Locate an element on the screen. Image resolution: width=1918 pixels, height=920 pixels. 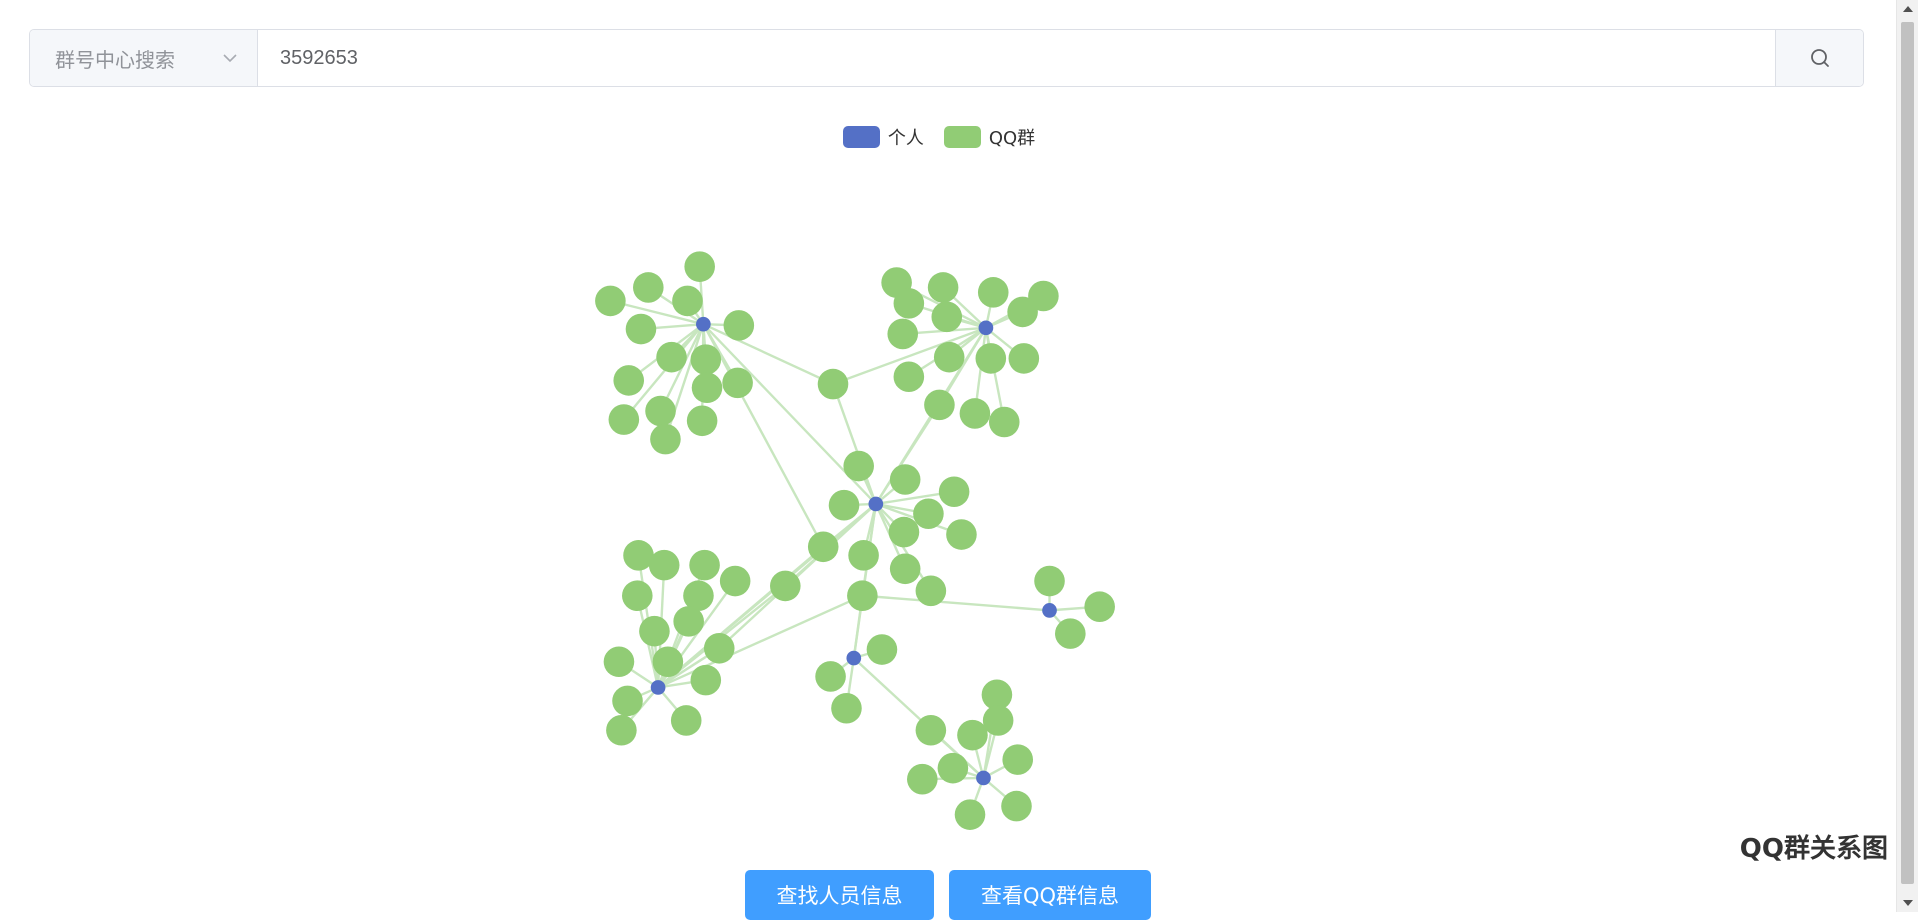
scroll-down-icon is located at coordinates (1908, 903).